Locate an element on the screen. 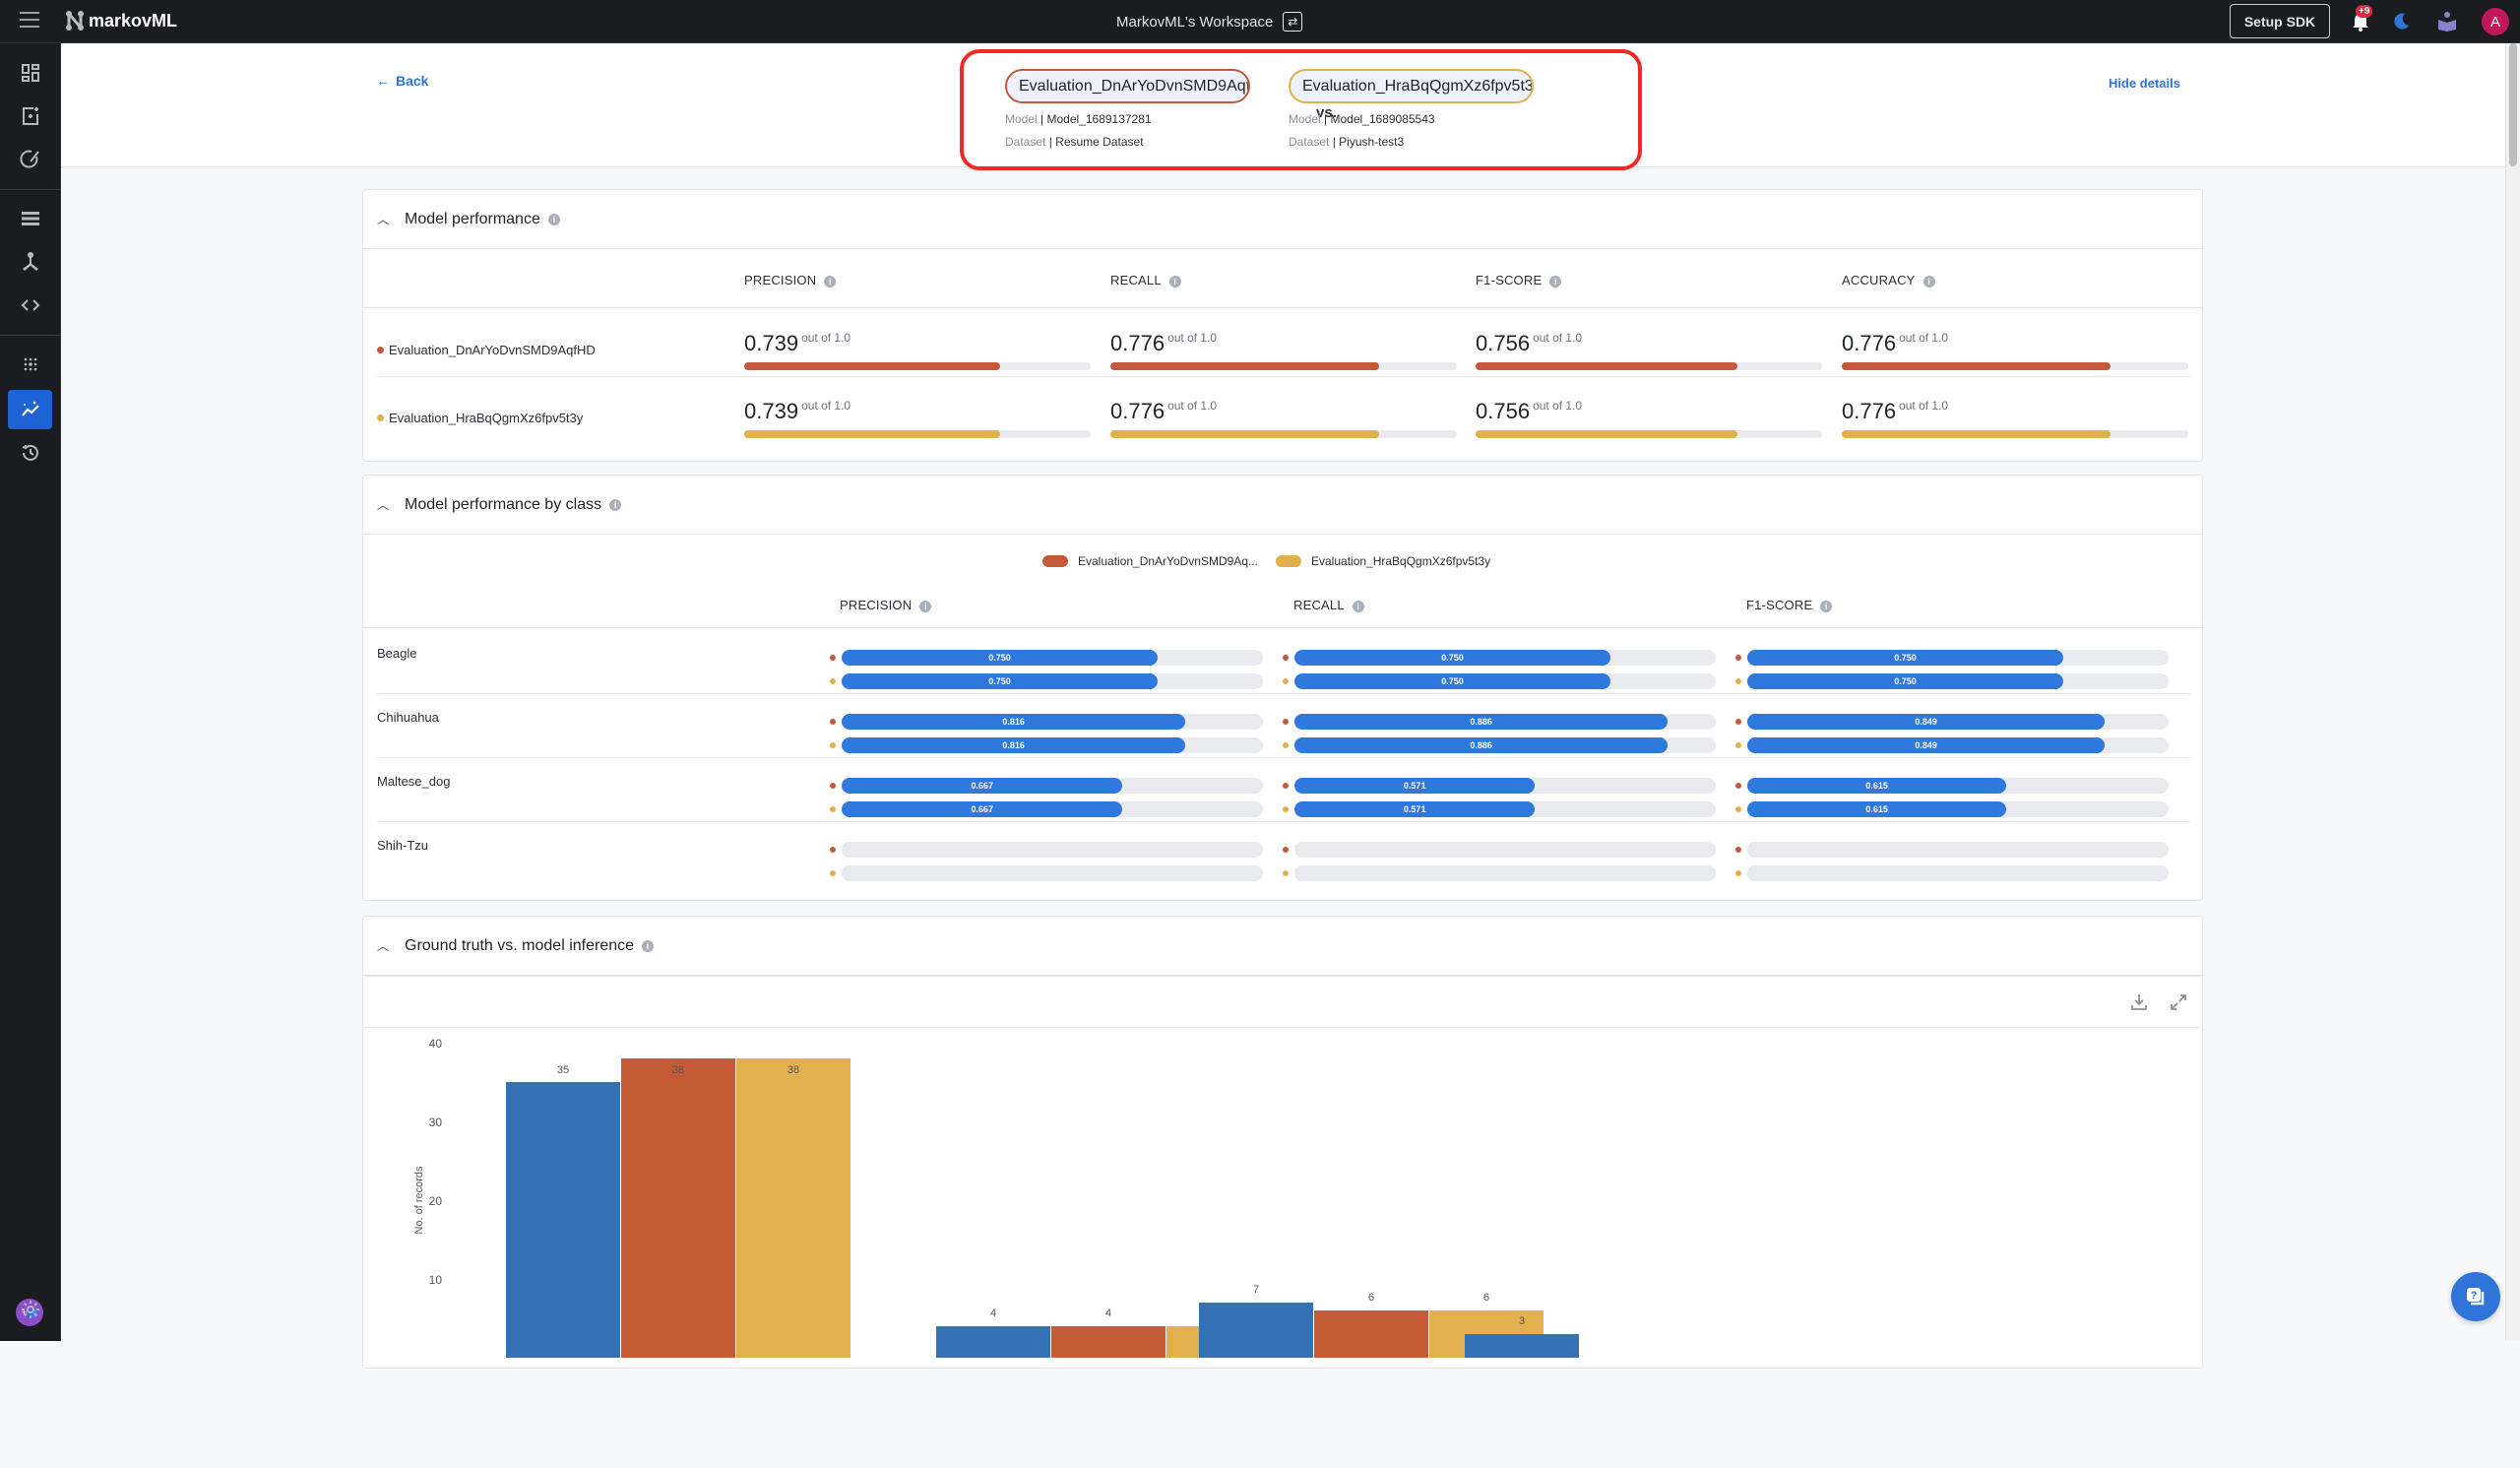 The image size is (2520, 1468). help-chat-button: ? is located at coordinates (2475, 1297).